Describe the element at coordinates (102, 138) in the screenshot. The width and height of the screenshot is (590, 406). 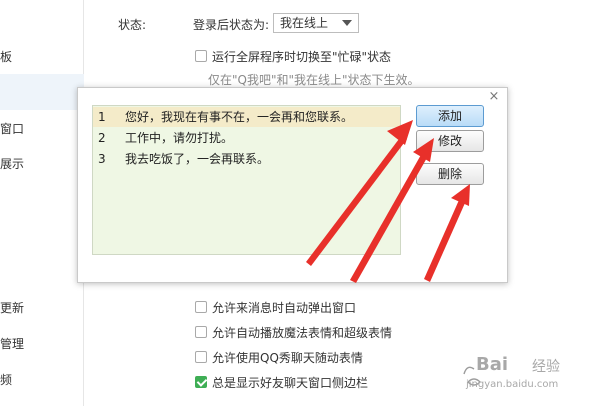
I see `list-item-number: 2` at that location.